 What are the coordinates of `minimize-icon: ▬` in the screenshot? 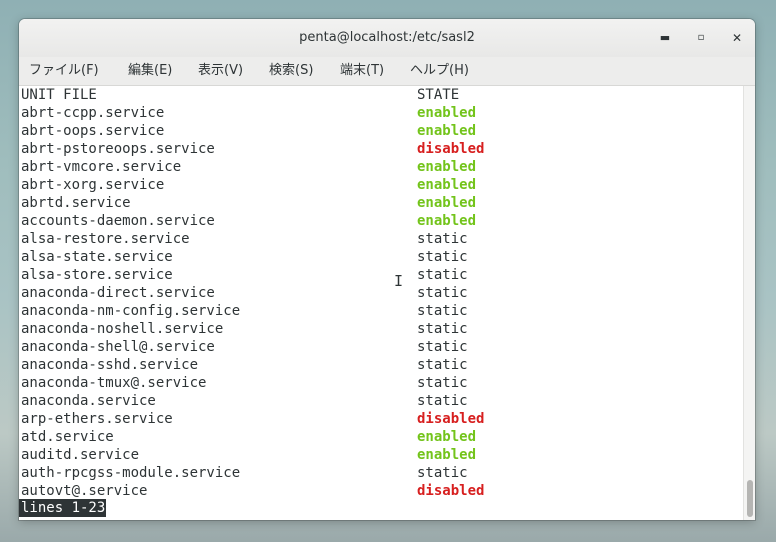 It's located at (665, 38).